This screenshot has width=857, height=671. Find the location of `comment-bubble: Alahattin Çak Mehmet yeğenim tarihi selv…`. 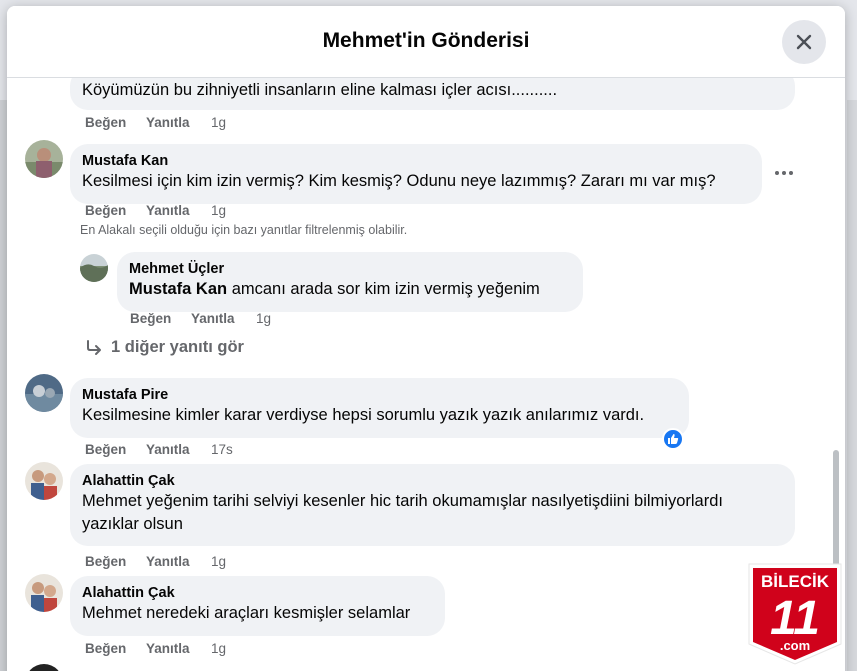

comment-bubble: Alahattin Çak Mehmet yeğenim tarihi selv… is located at coordinates (432, 505).